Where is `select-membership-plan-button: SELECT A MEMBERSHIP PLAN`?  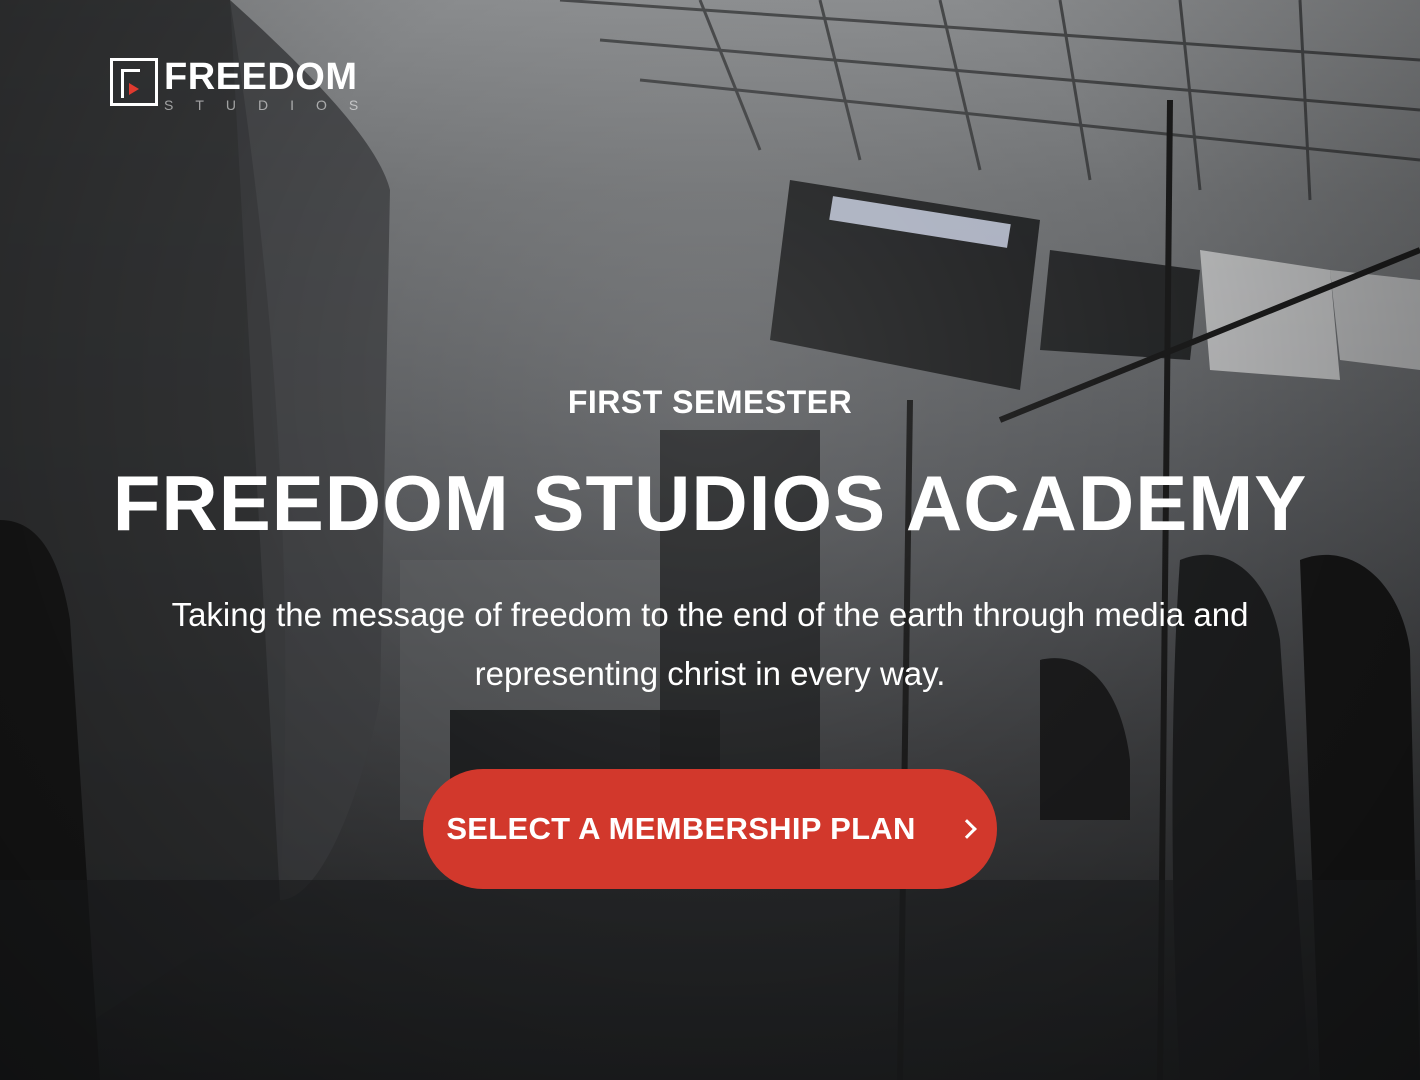
select-membership-plan-button: SELECT A MEMBERSHIP PLAN is located at coordinates (710, 828).